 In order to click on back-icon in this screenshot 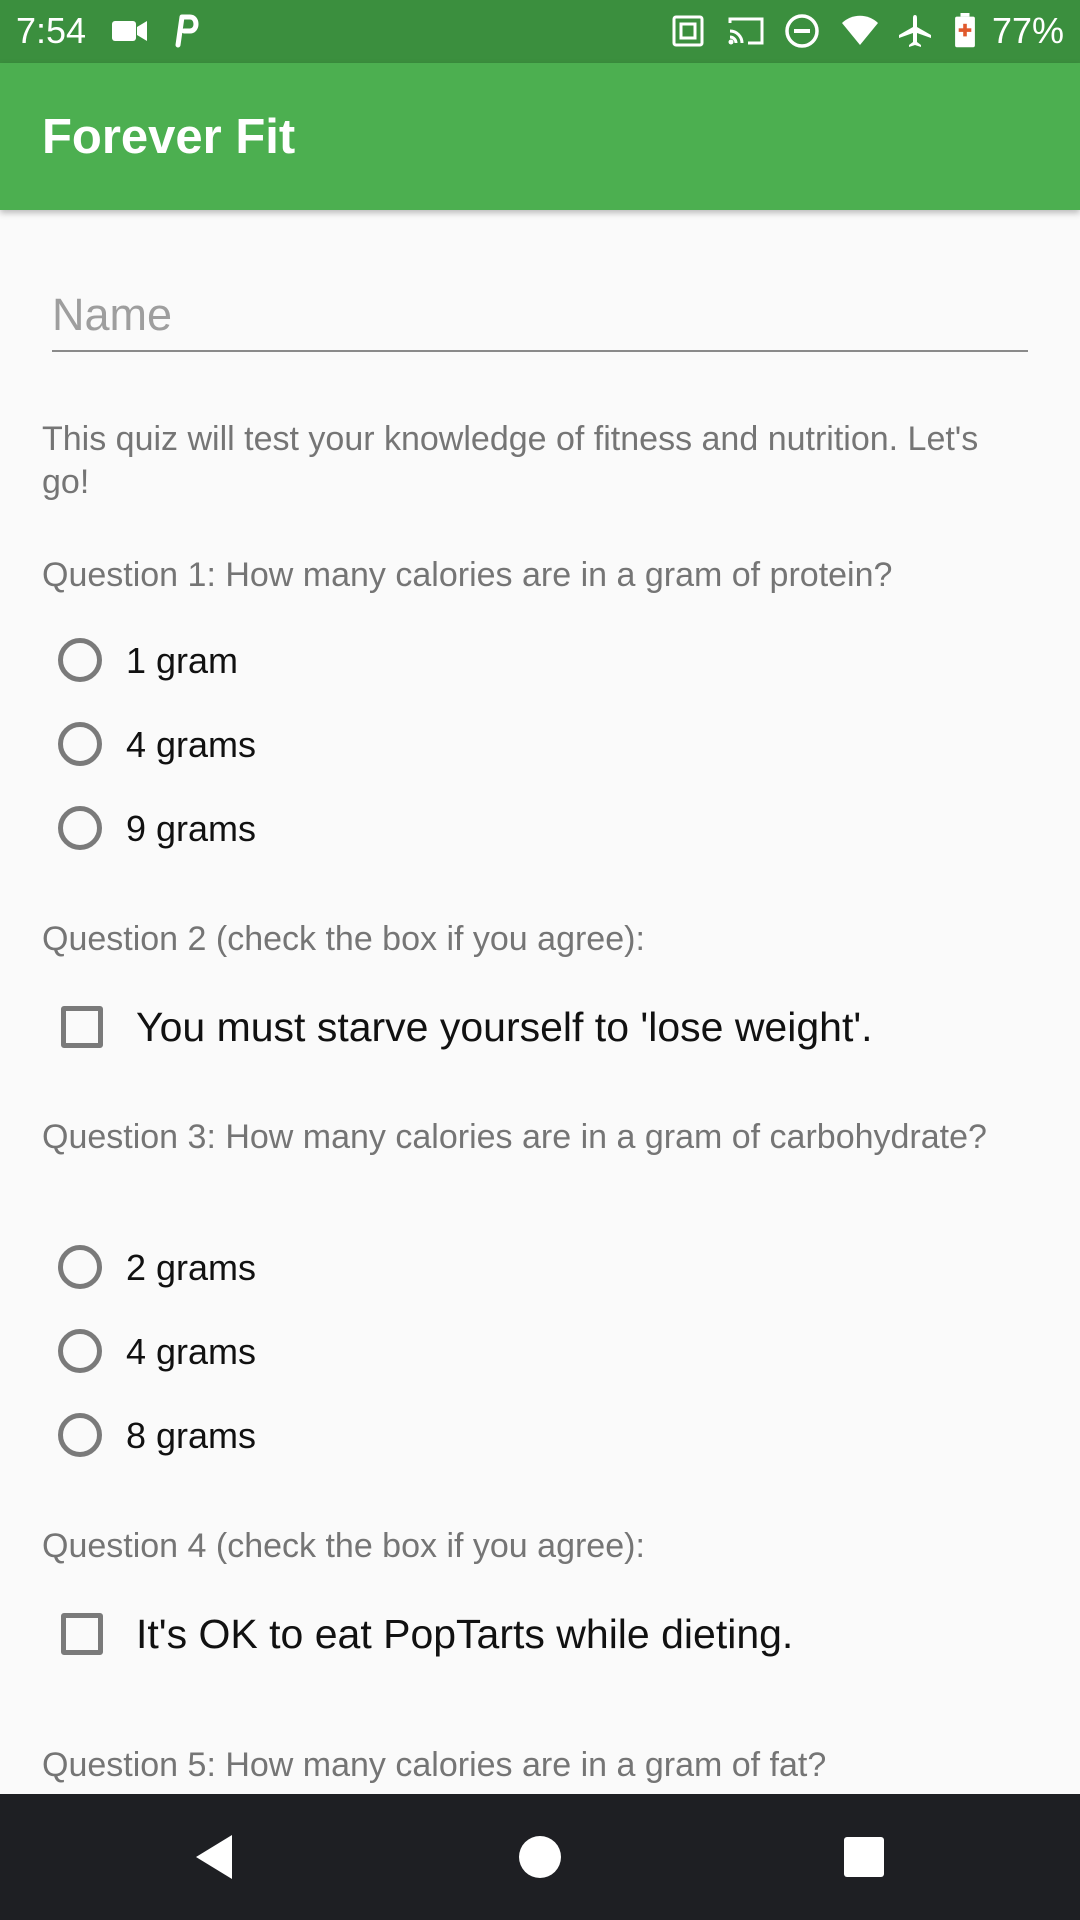, I will do `click(214, 1857)`.